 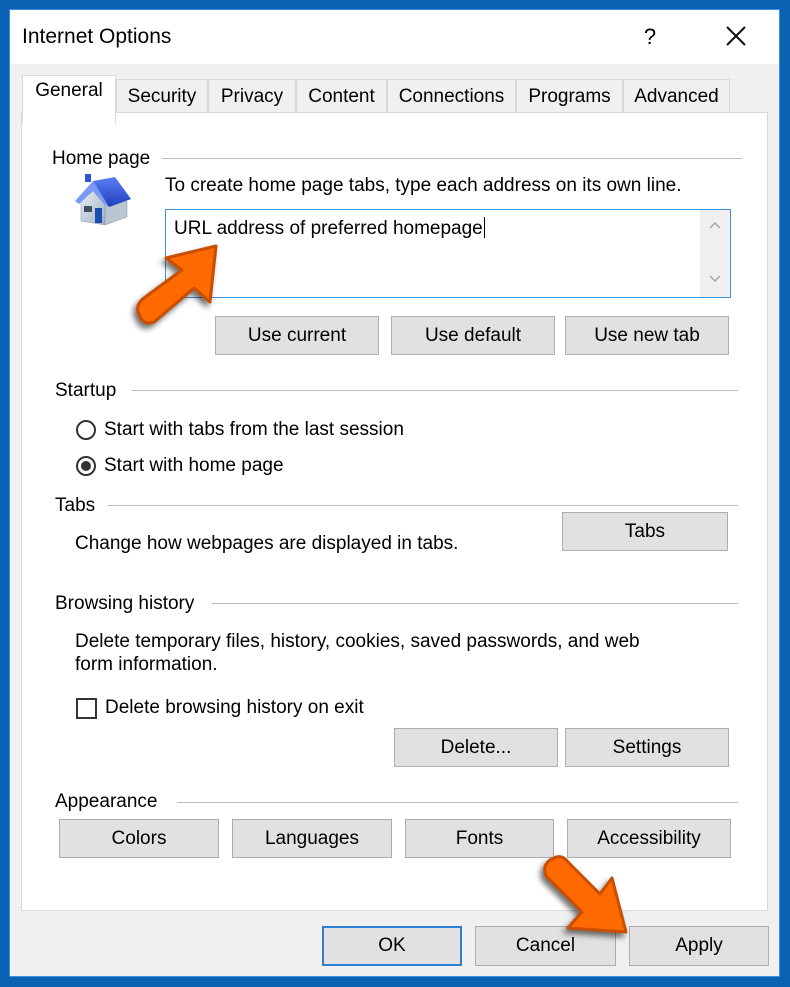 I want to click on close-button, so click(x=736, y=37).